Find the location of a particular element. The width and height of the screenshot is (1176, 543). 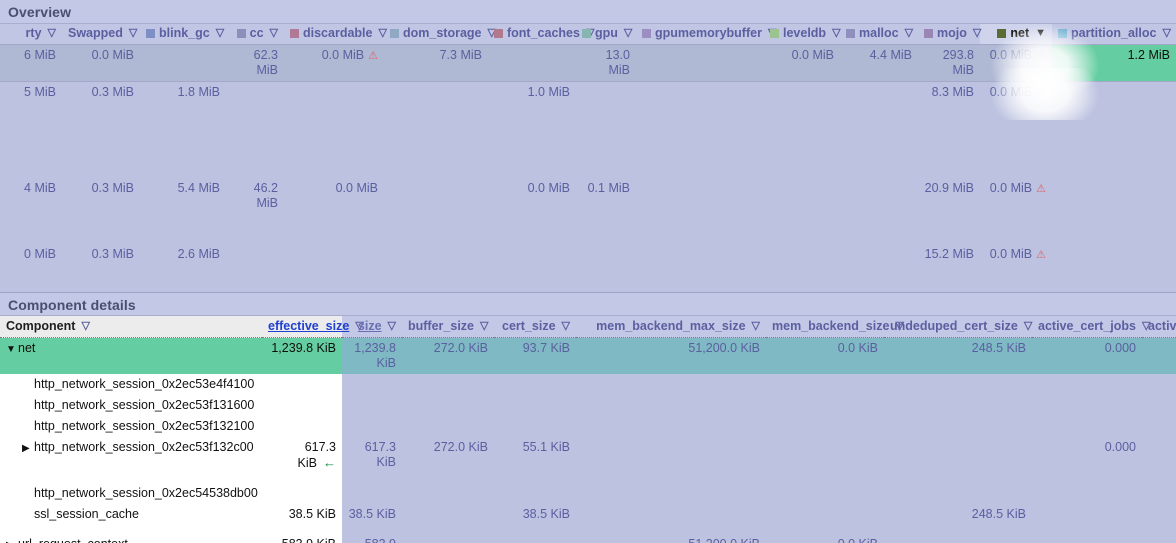

overview-cell: 4.4 MiB is located at coordinates (879, 62).